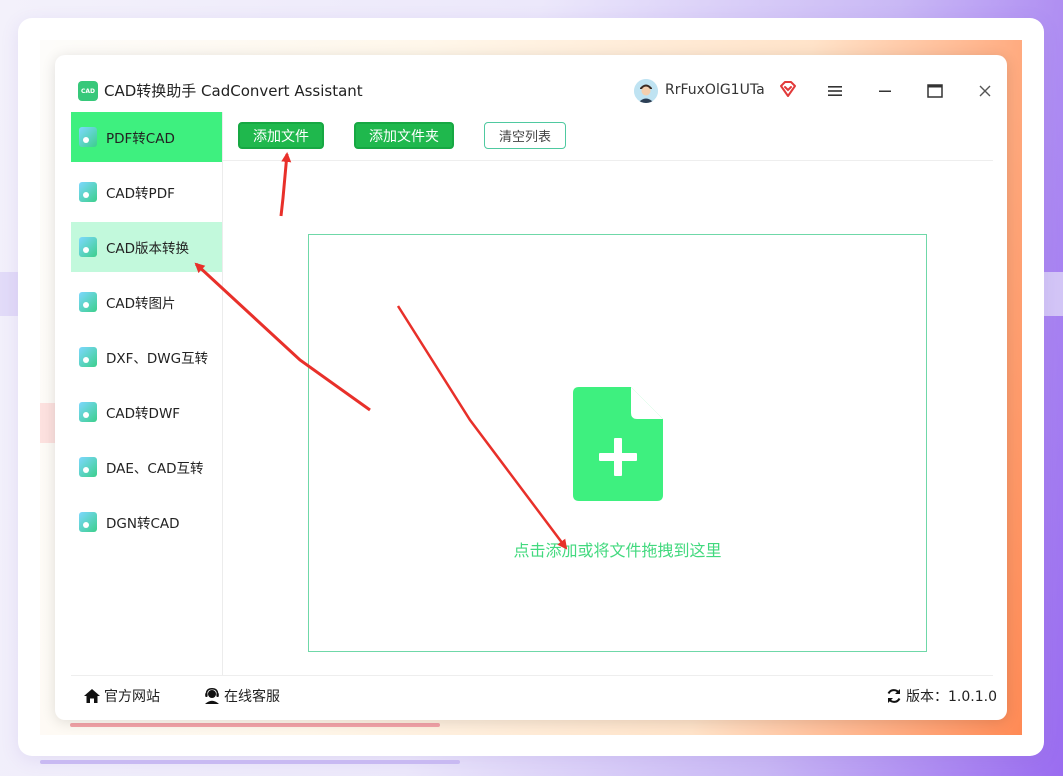 The height and width of the screenshot is (776, 1063). I want to click on sidebar-item-dgn-to-cad: DGN转CAD, so click(146, 522).